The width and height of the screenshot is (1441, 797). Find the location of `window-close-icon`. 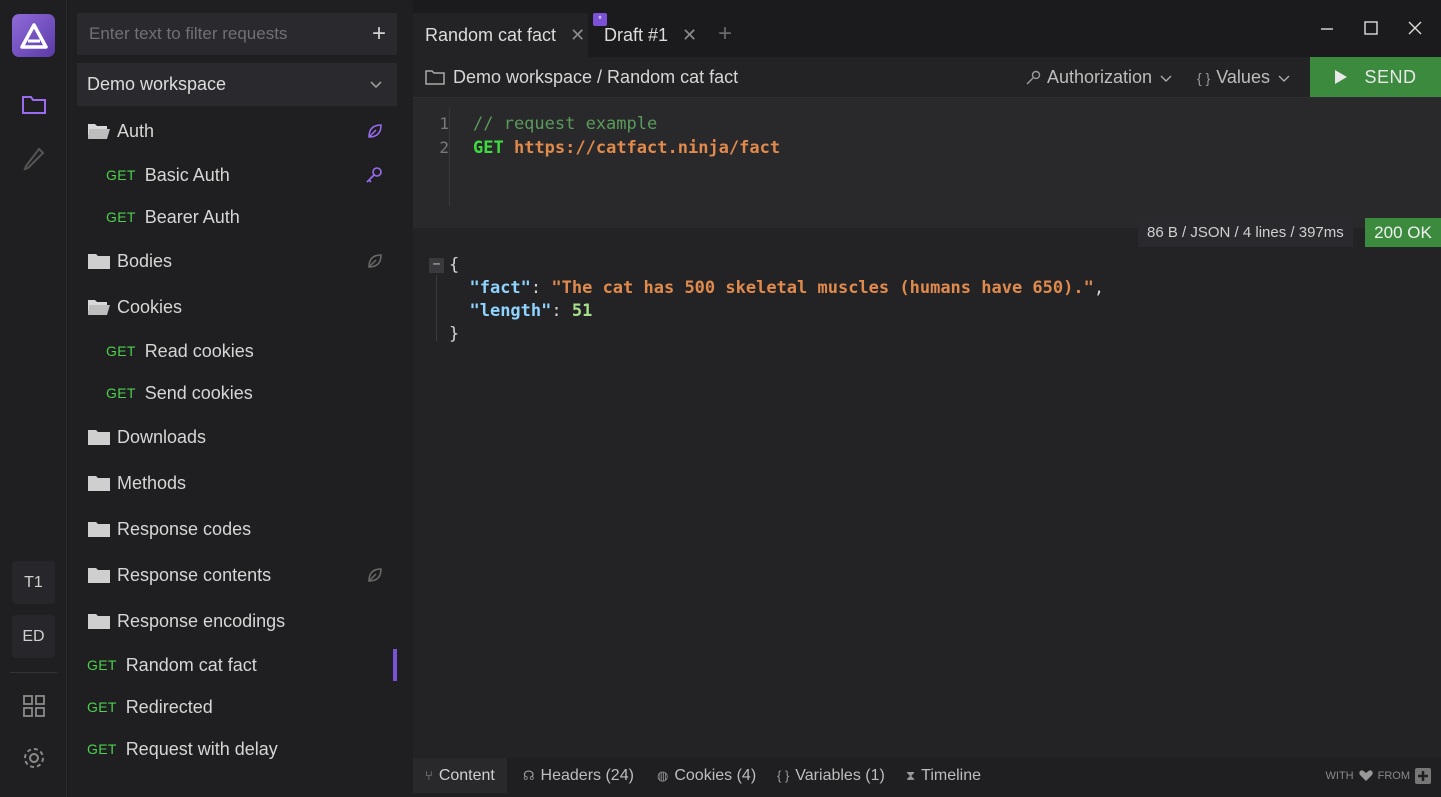

window-close-icon is located at coordinates (1415, 28).